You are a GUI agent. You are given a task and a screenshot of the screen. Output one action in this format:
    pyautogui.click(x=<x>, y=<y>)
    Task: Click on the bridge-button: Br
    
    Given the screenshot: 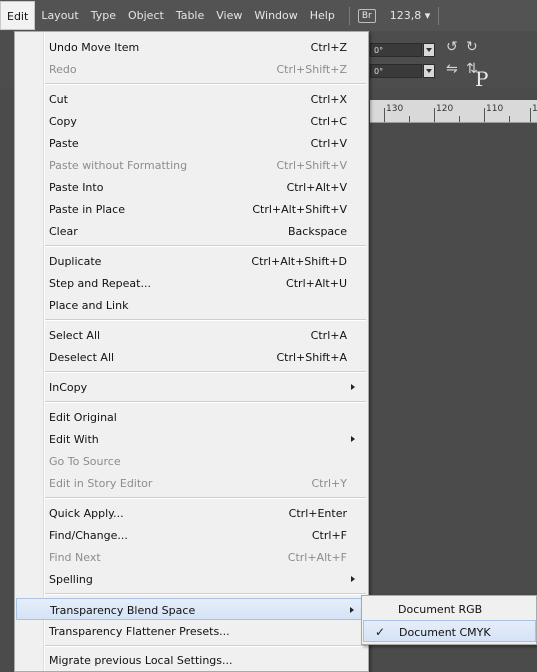 What is the action you would take?
    pyautogui.click(x=366, y=15)
    